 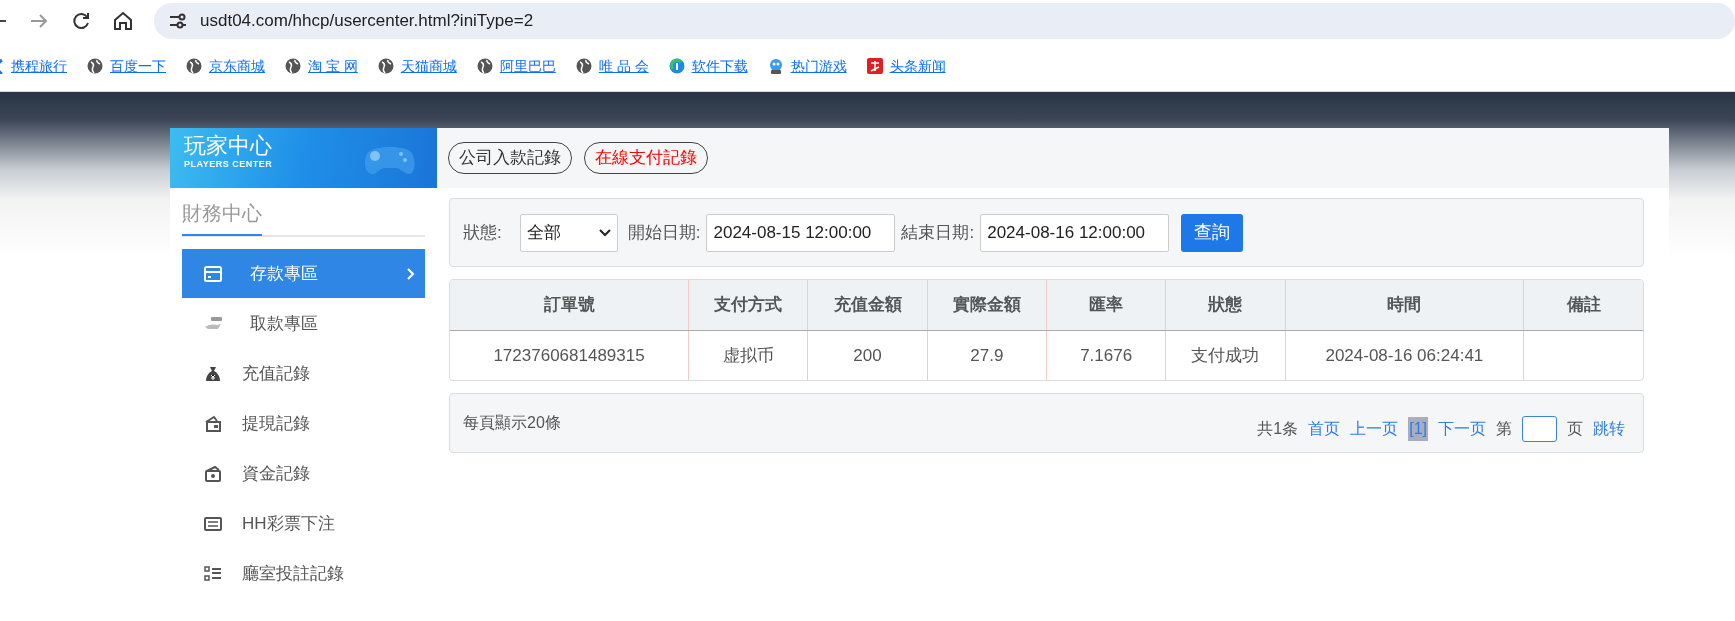 I want to click on column-header: 備註, so click(x=1583, y=305).